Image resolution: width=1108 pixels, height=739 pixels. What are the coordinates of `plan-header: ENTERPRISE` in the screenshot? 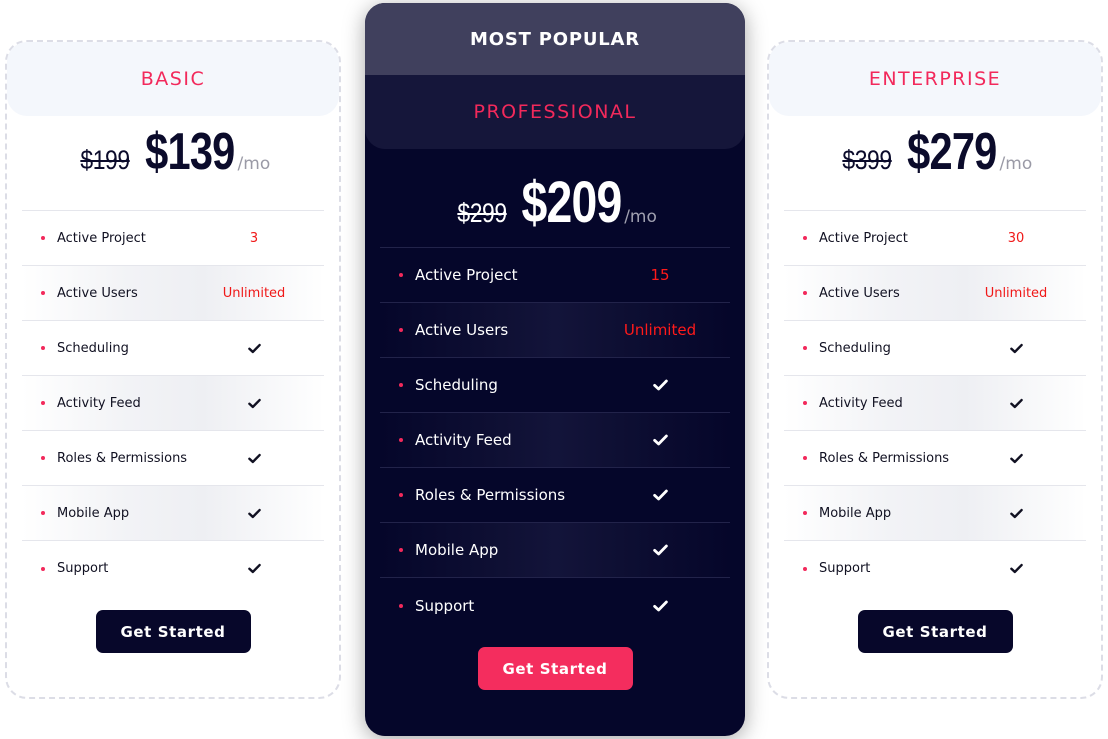 It's located at (935, 79).